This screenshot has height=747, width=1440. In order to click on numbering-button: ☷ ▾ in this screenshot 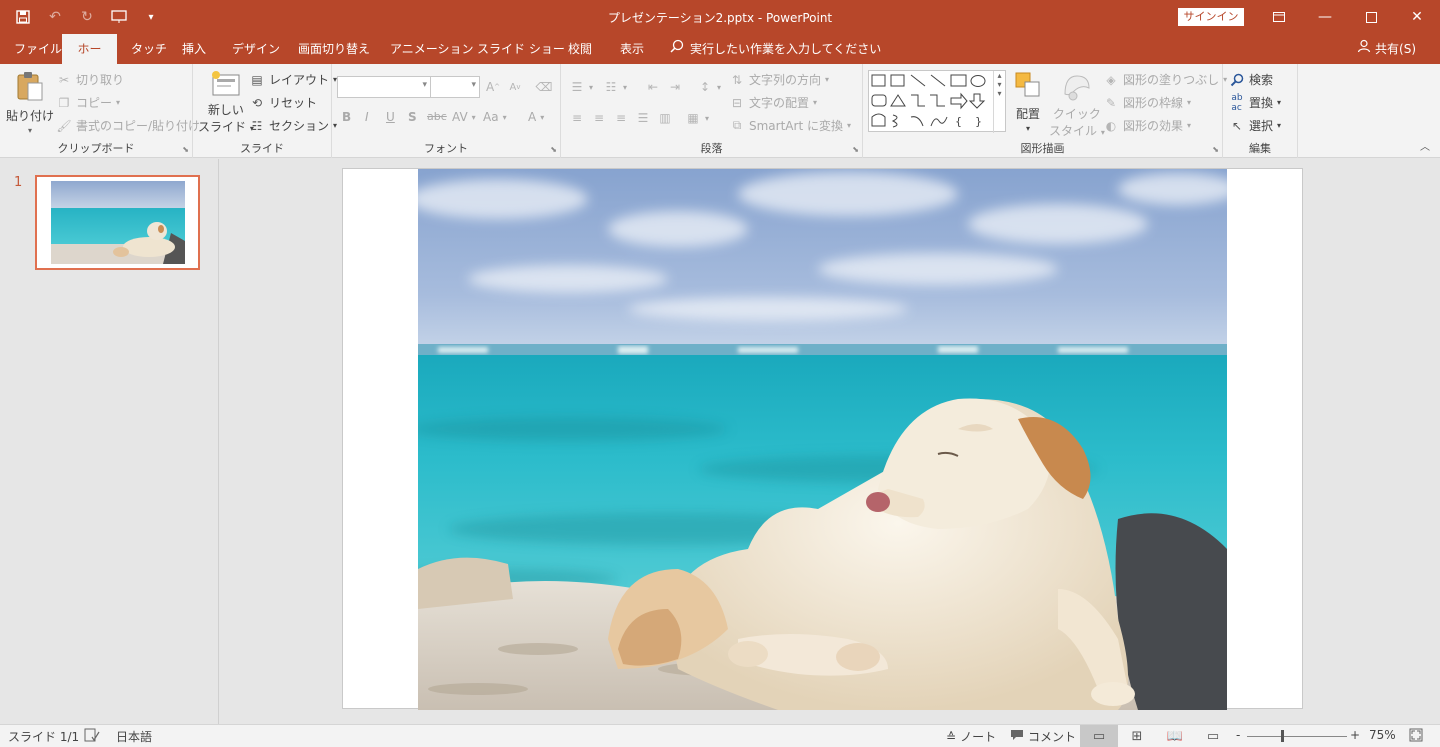, I will do `click(615, 87)`.